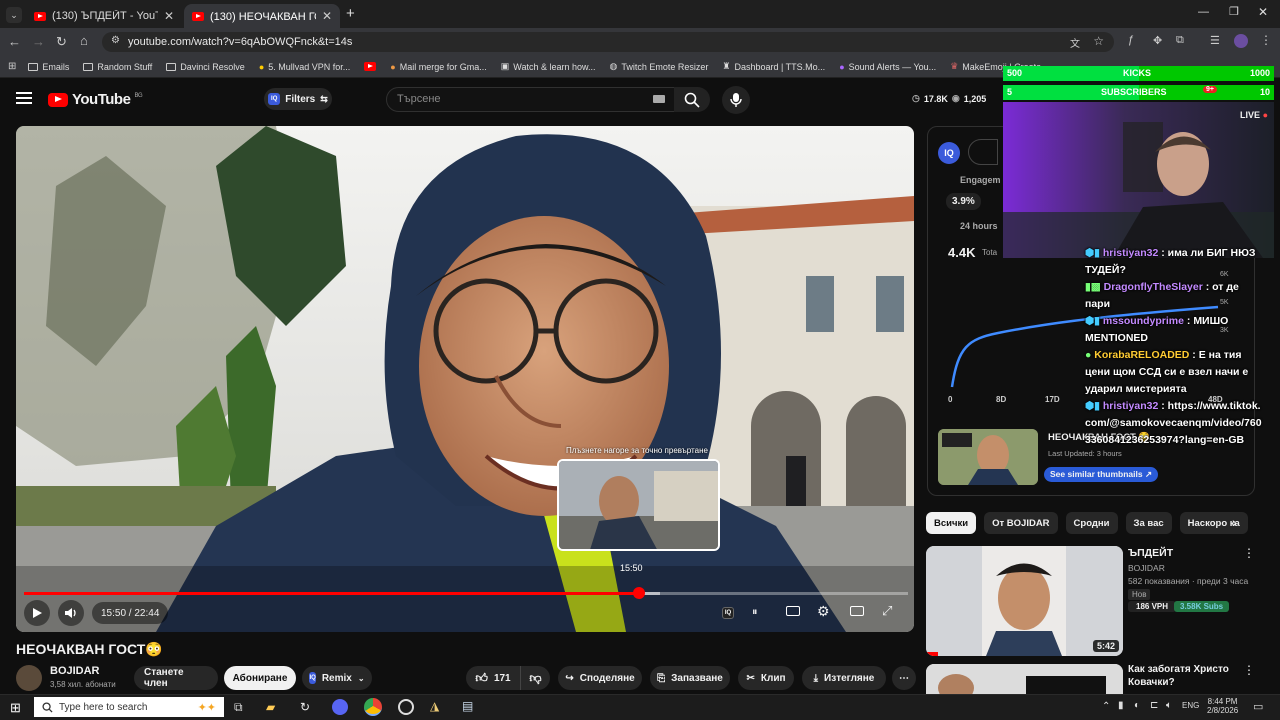 The width and height of the screenshot is (1280, 720). I want to click on dislike-button: 👎︎, so click(535, 678).